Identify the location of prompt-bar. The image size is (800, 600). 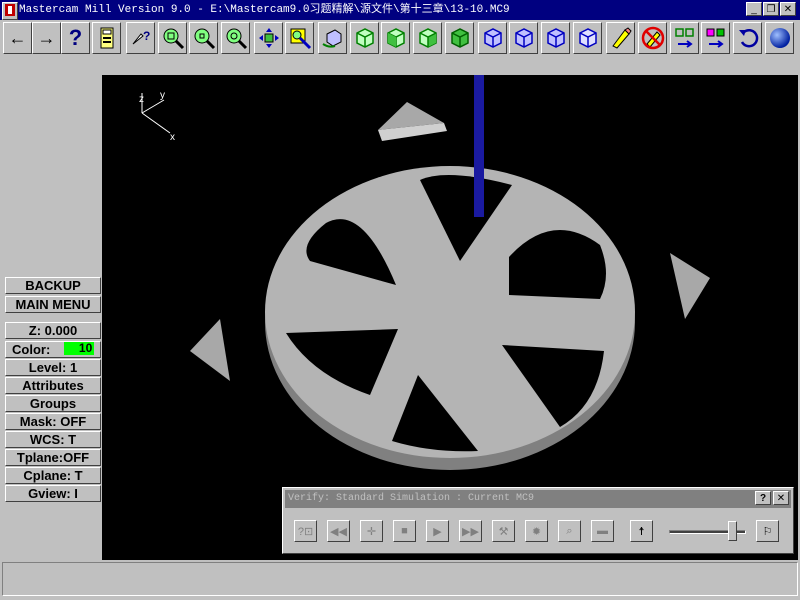
(400, 579).